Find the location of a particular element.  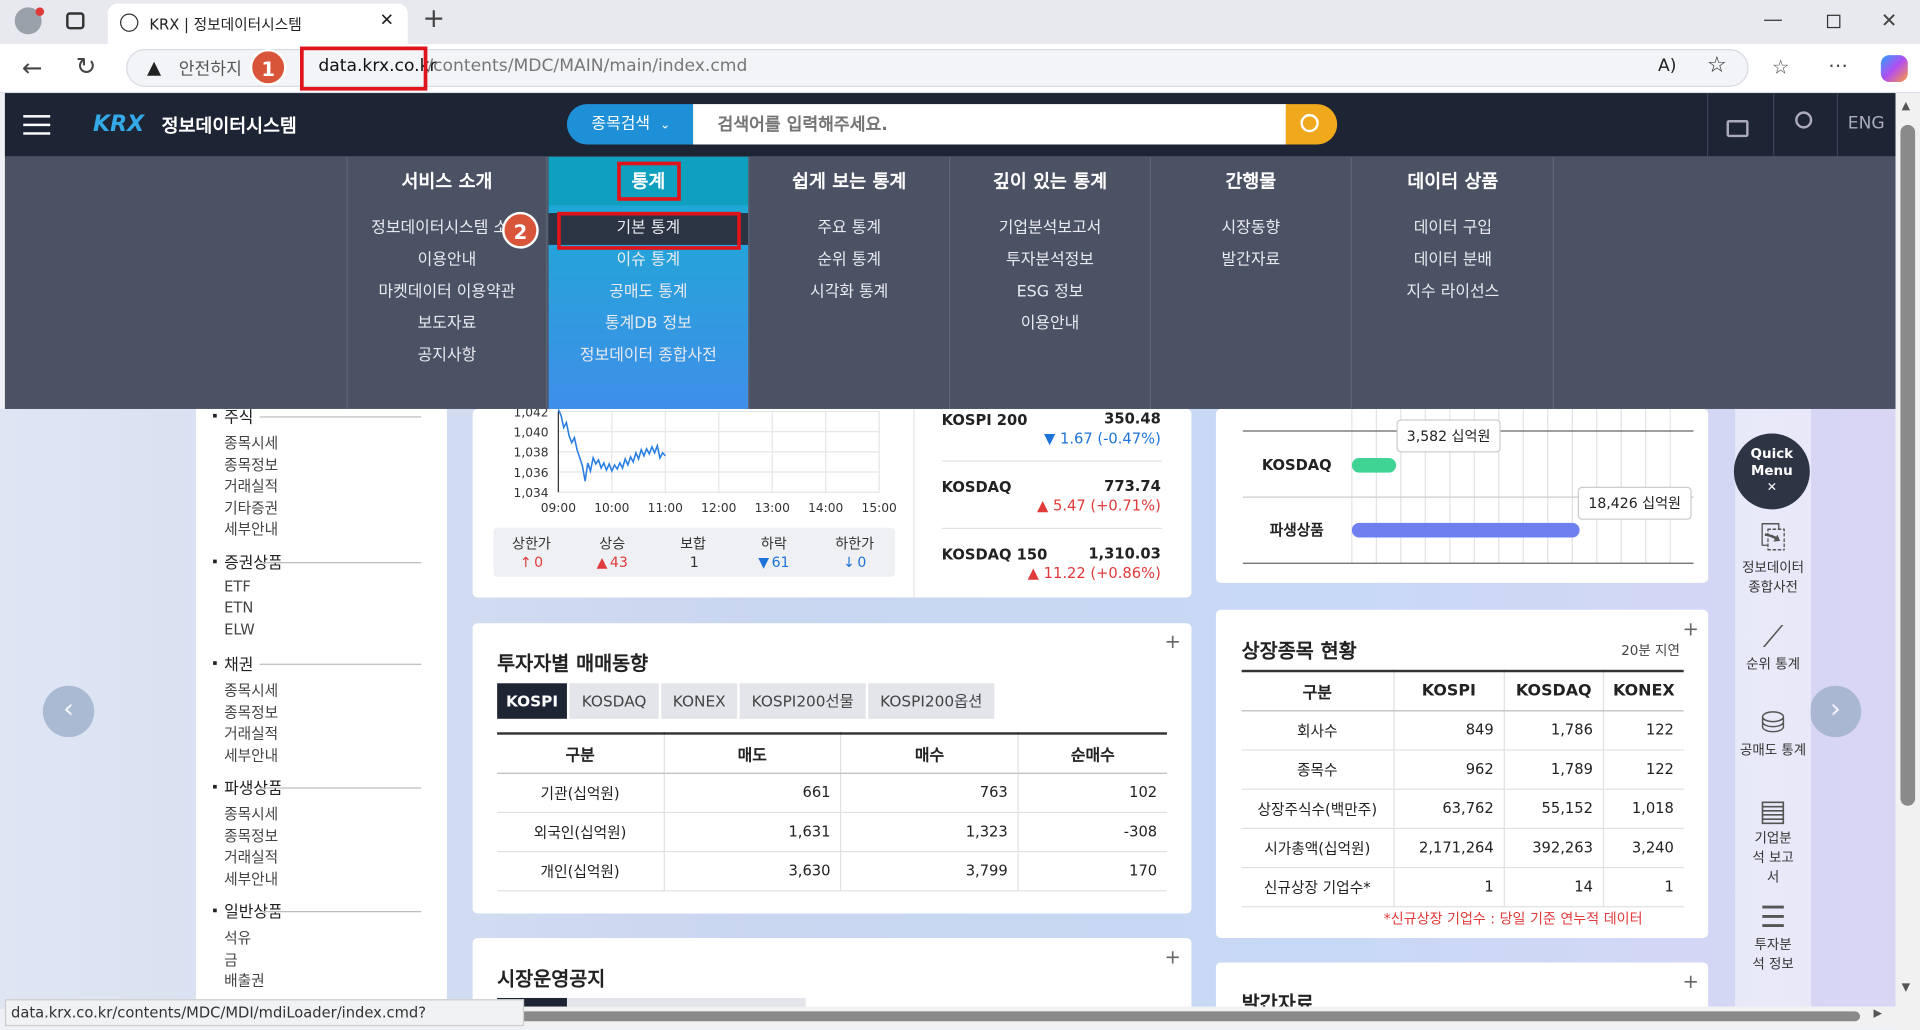

hamburger-menu-icon is located at coordinates (37, 125).